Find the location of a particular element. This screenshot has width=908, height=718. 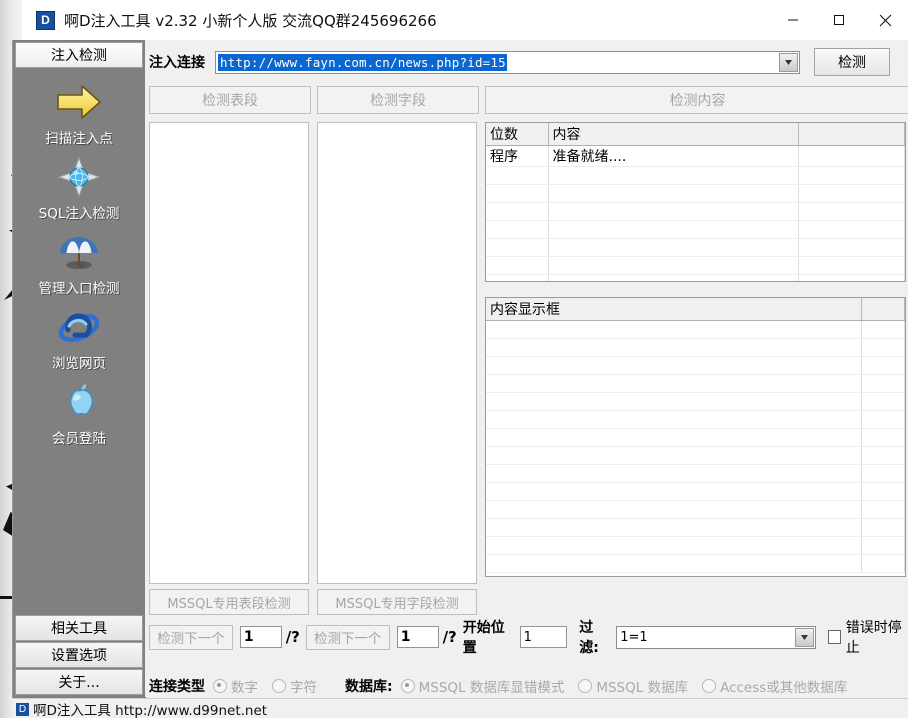

next-table-label: 检测下一个 is located at coordinates (191, 639).